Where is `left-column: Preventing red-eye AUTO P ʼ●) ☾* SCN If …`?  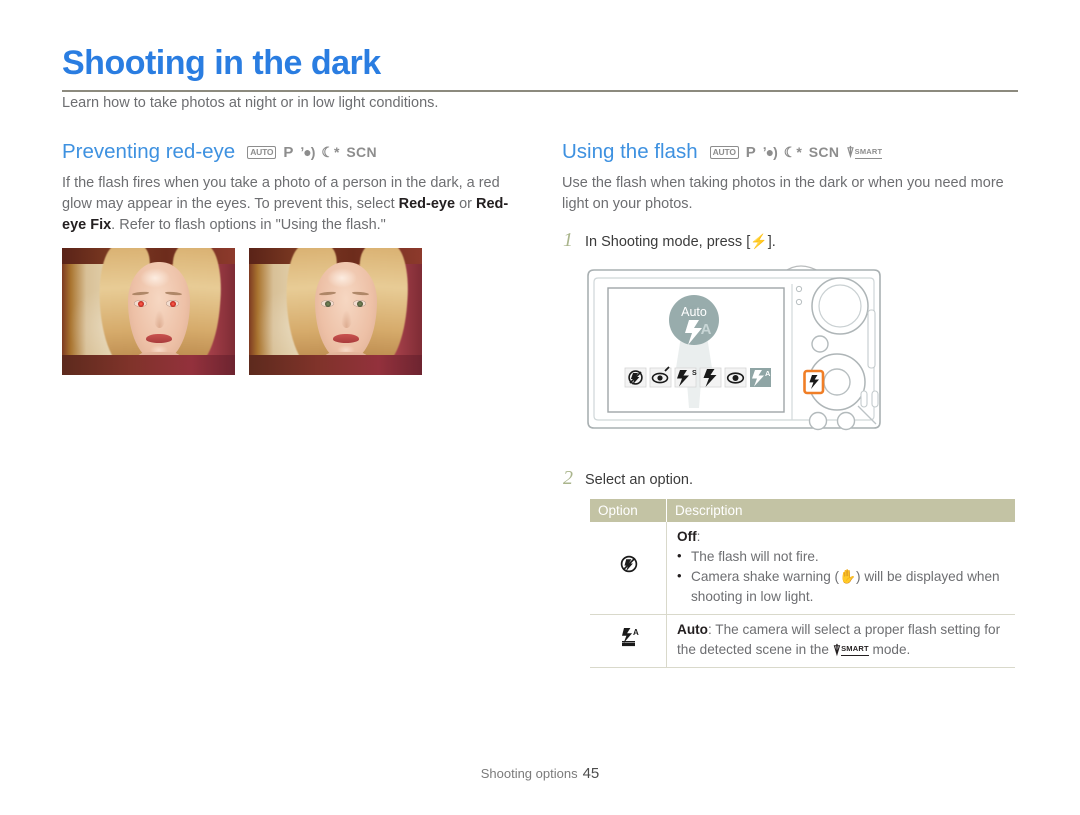
left-column: Preventing red-eye AUTO P ʼ●) ☾* SCN If … is located at coordinates (297, 188).